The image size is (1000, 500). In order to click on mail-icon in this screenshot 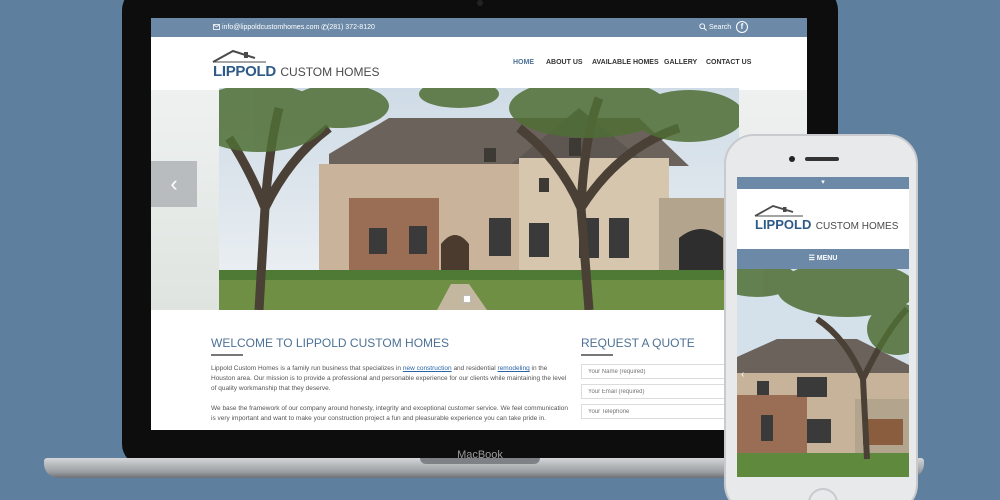, I will do `click(216, 27)`.